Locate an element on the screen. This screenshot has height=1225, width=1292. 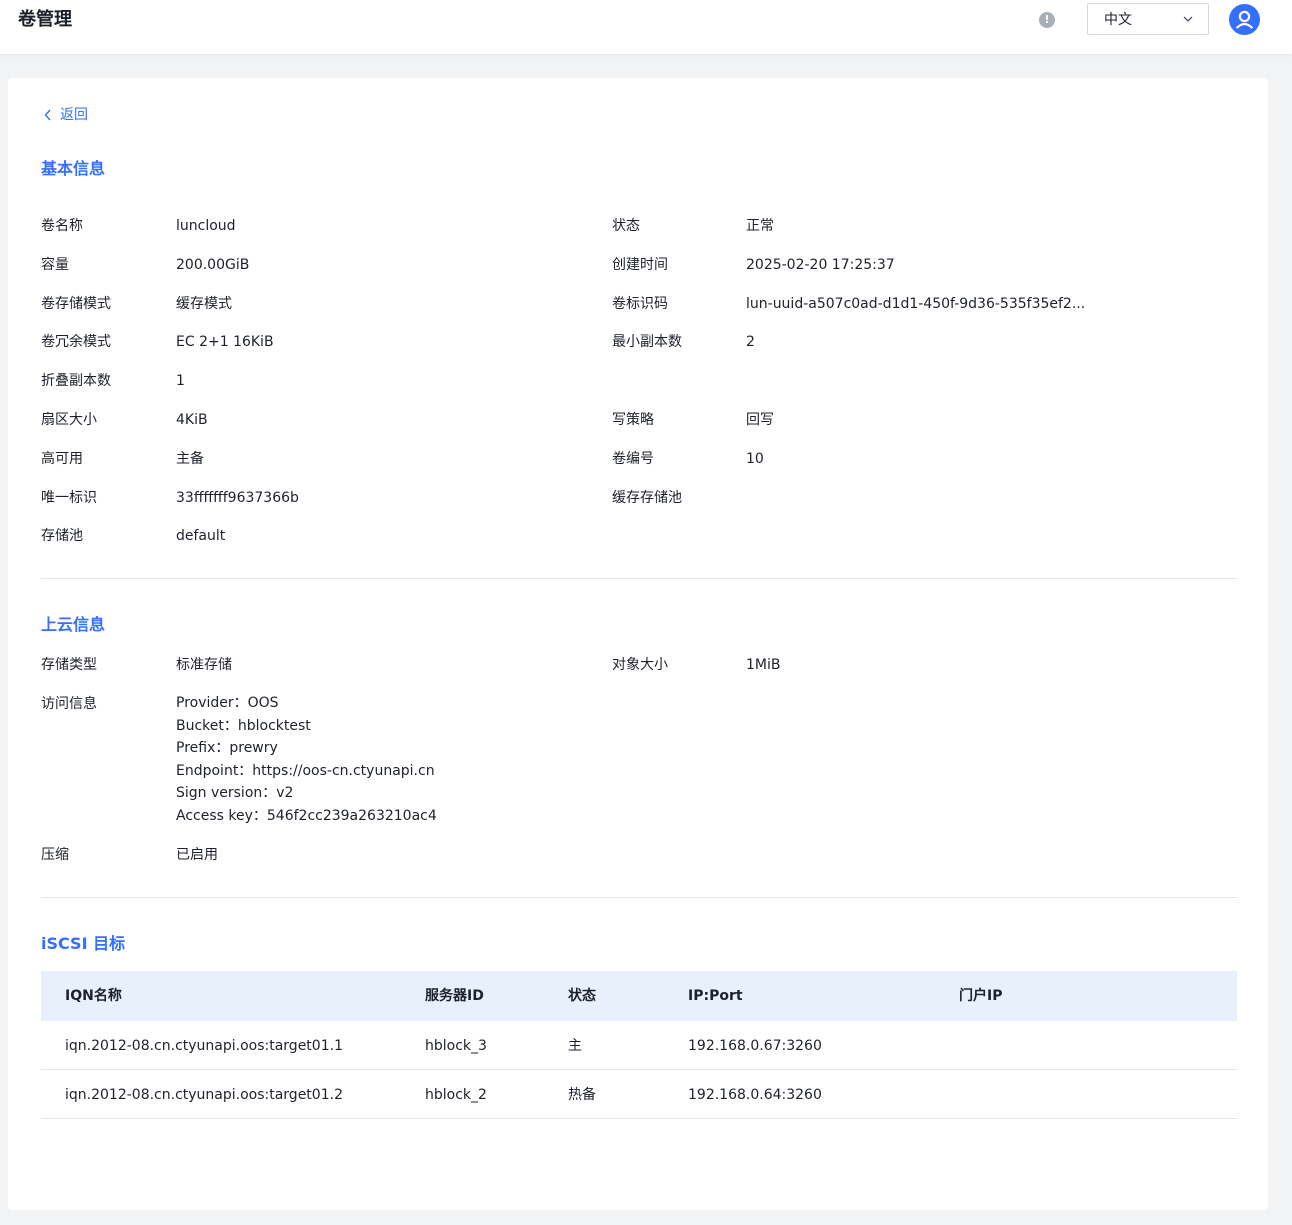
field-value: 4KiB is located at coordinates (192, 420).